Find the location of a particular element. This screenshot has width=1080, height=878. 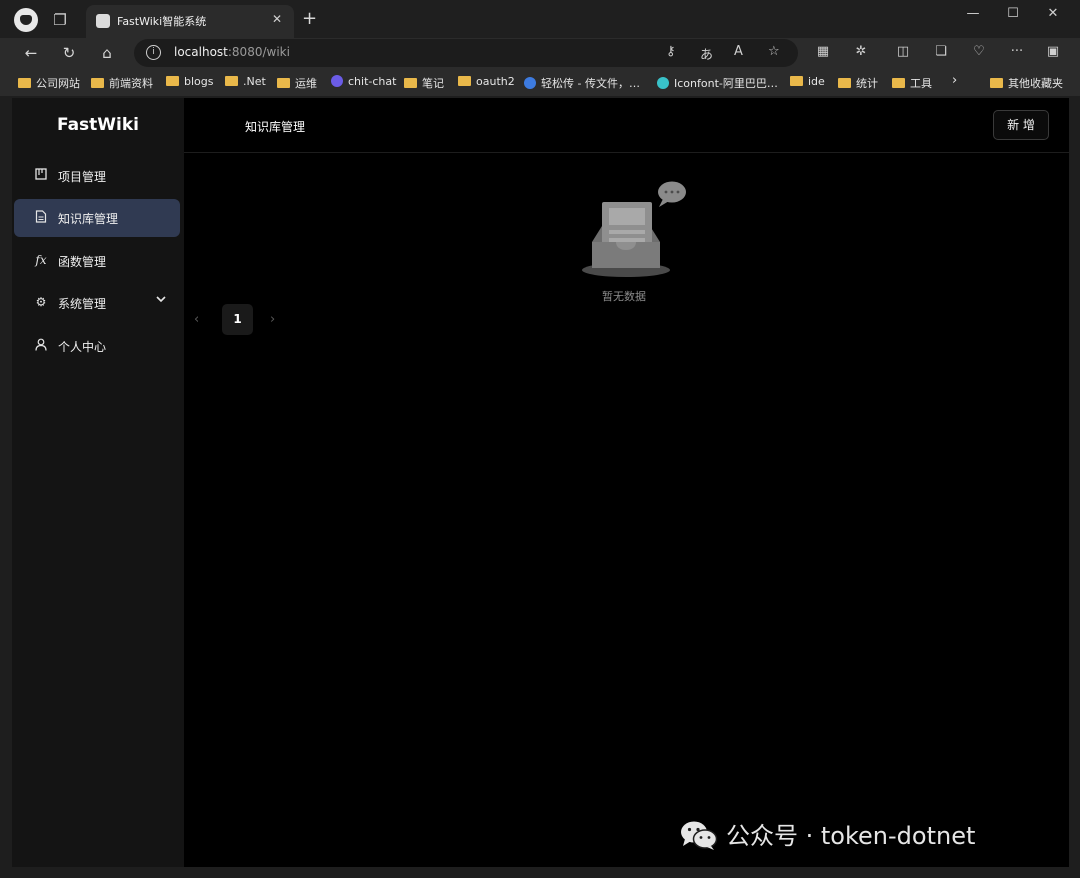

iconfont-icon is located at coordinates (663, 83).